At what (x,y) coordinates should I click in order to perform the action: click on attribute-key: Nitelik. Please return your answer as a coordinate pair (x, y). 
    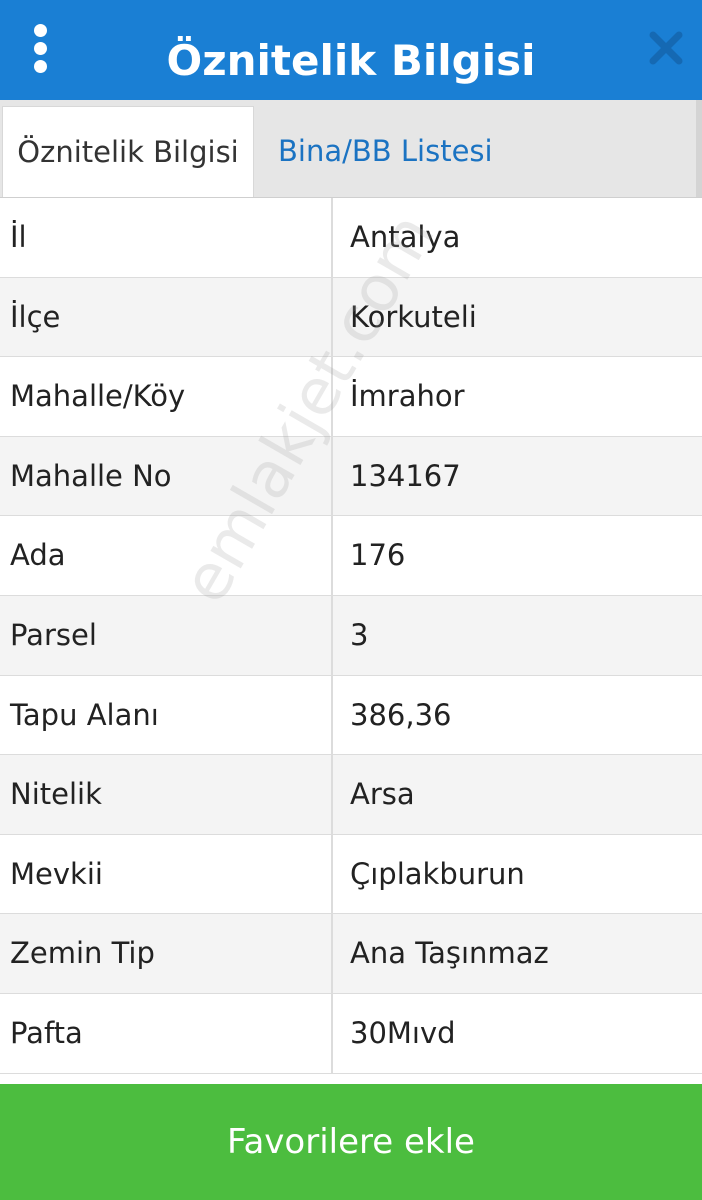
    Looking at the image, I should click on (56, 794).